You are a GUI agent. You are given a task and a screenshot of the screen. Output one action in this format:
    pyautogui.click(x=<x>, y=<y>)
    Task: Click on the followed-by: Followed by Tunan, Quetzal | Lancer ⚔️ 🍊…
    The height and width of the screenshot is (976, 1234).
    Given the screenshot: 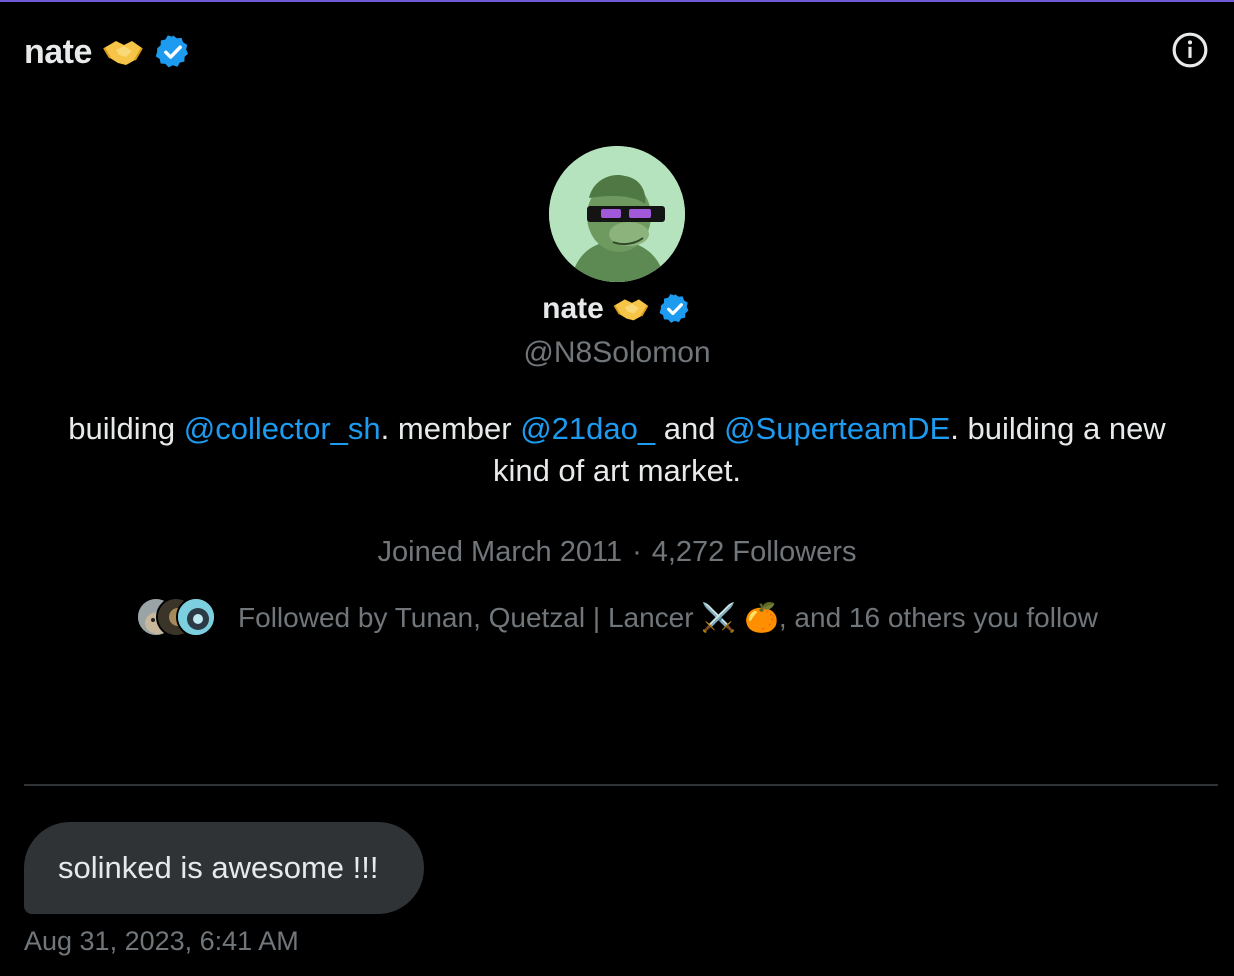 What is the action you would take?
    pyautogui.click(x=617, y=617)
    